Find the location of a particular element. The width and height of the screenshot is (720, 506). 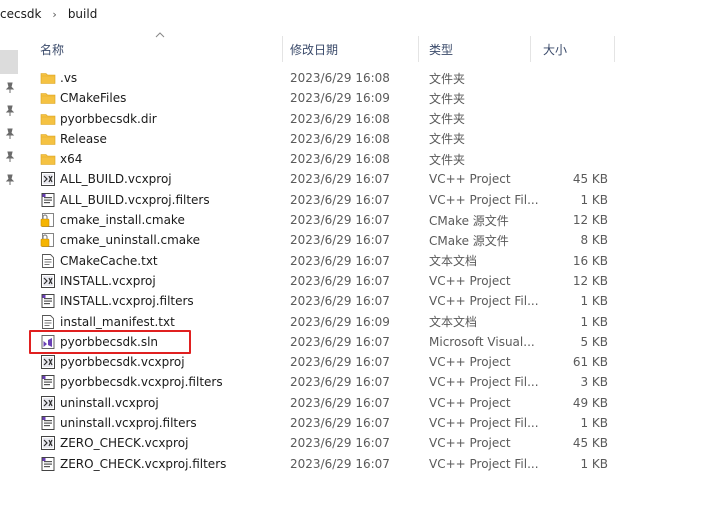

file-name: ALL_BUILD.vcxproj.filters is located at coordinates (135, 199).